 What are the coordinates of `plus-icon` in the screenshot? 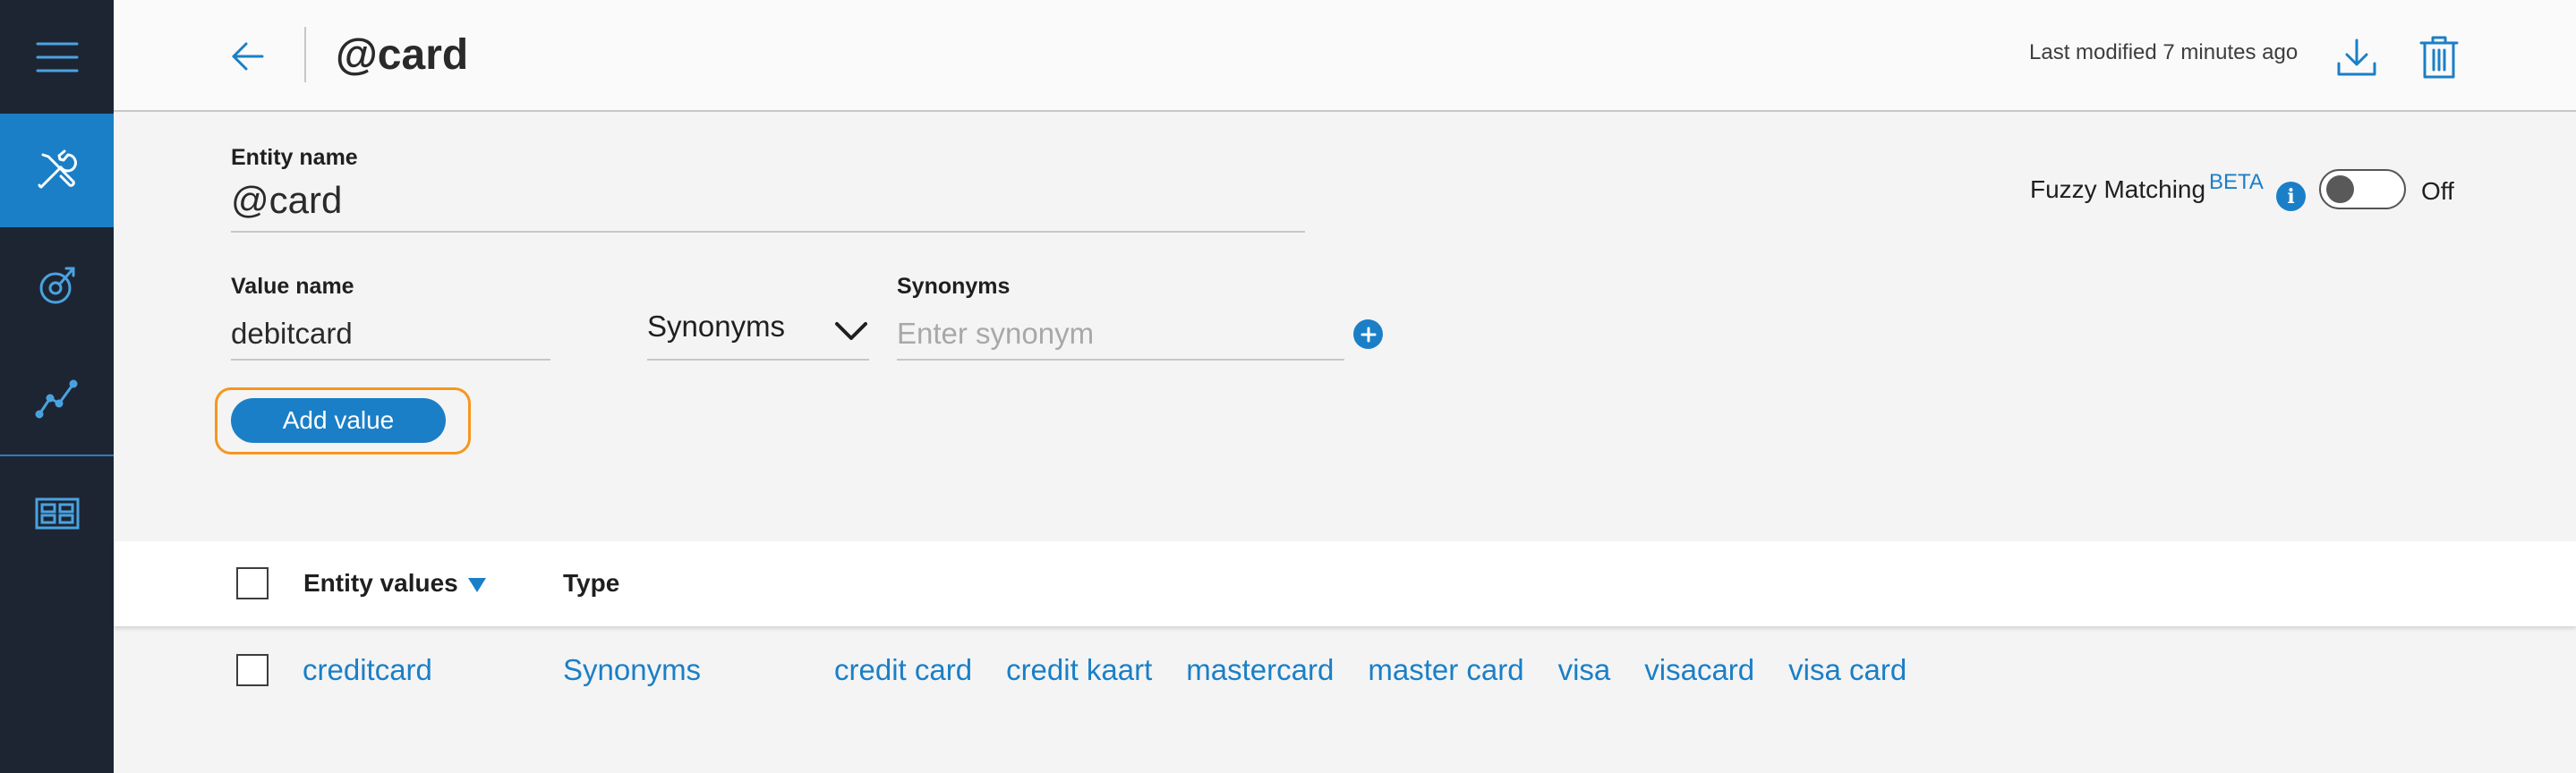 It's located at (1368, 334).